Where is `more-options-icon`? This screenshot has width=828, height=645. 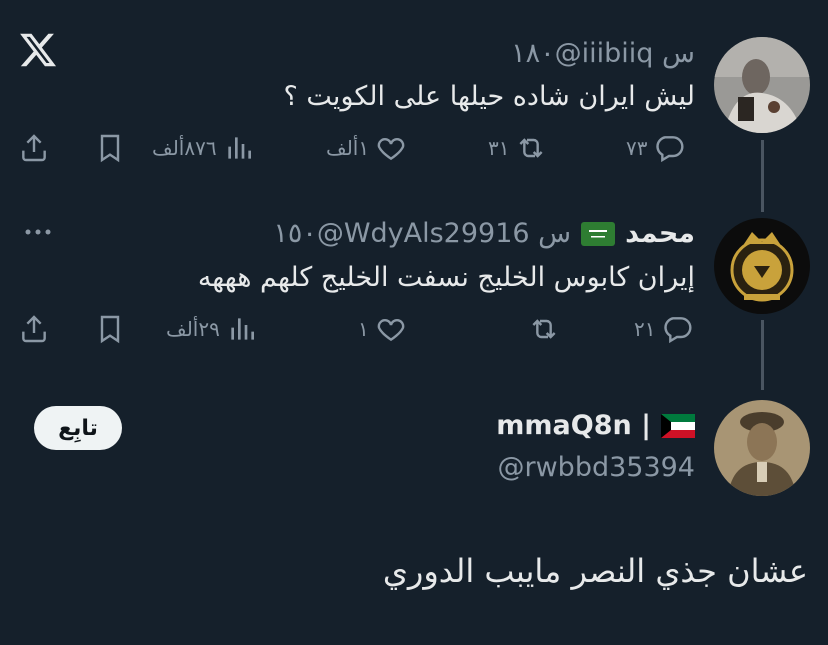
more-options-icon is located at coordinates (38, 232).